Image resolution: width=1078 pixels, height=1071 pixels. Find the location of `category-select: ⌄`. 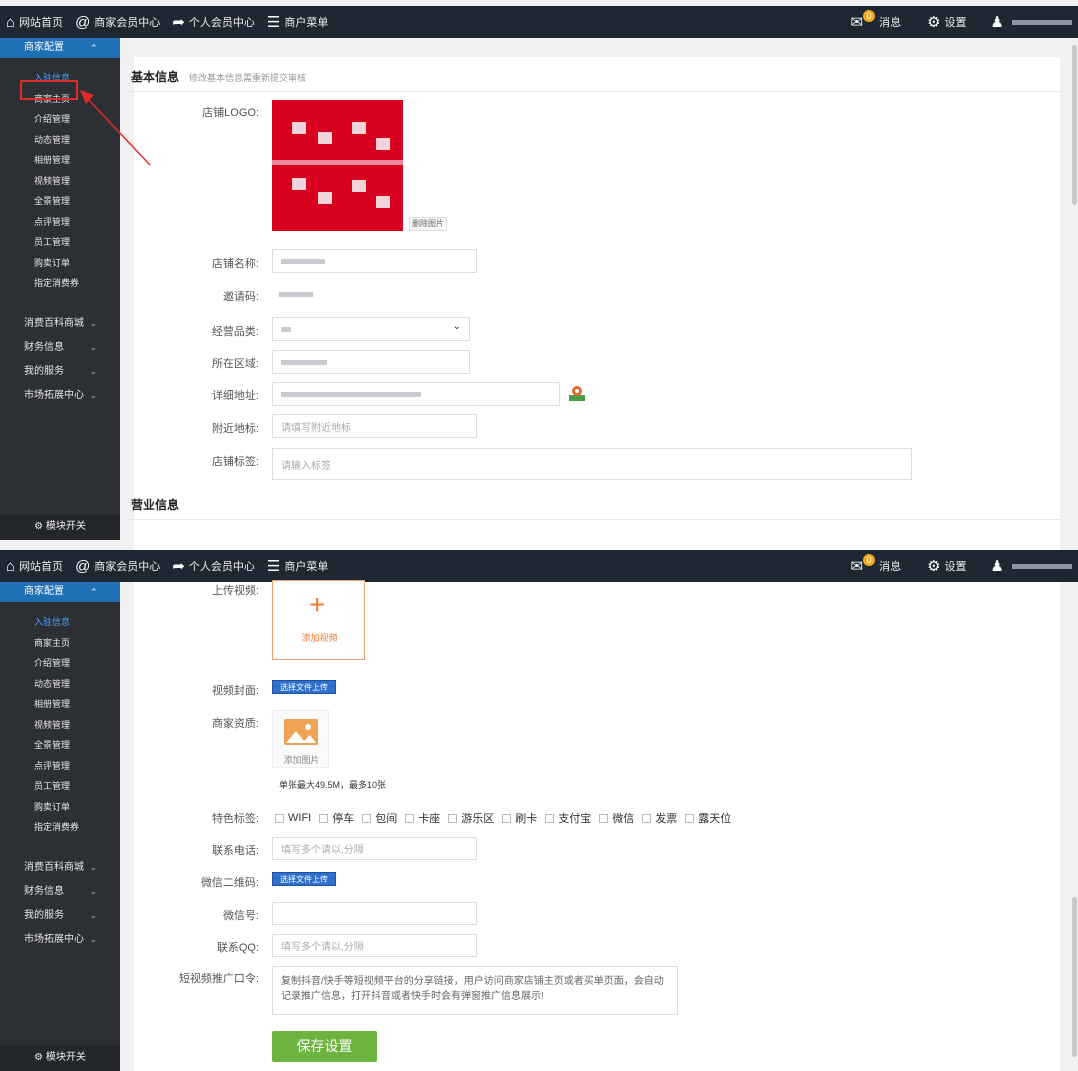

category-select: ⌄ is located at coordinates (371, 329).